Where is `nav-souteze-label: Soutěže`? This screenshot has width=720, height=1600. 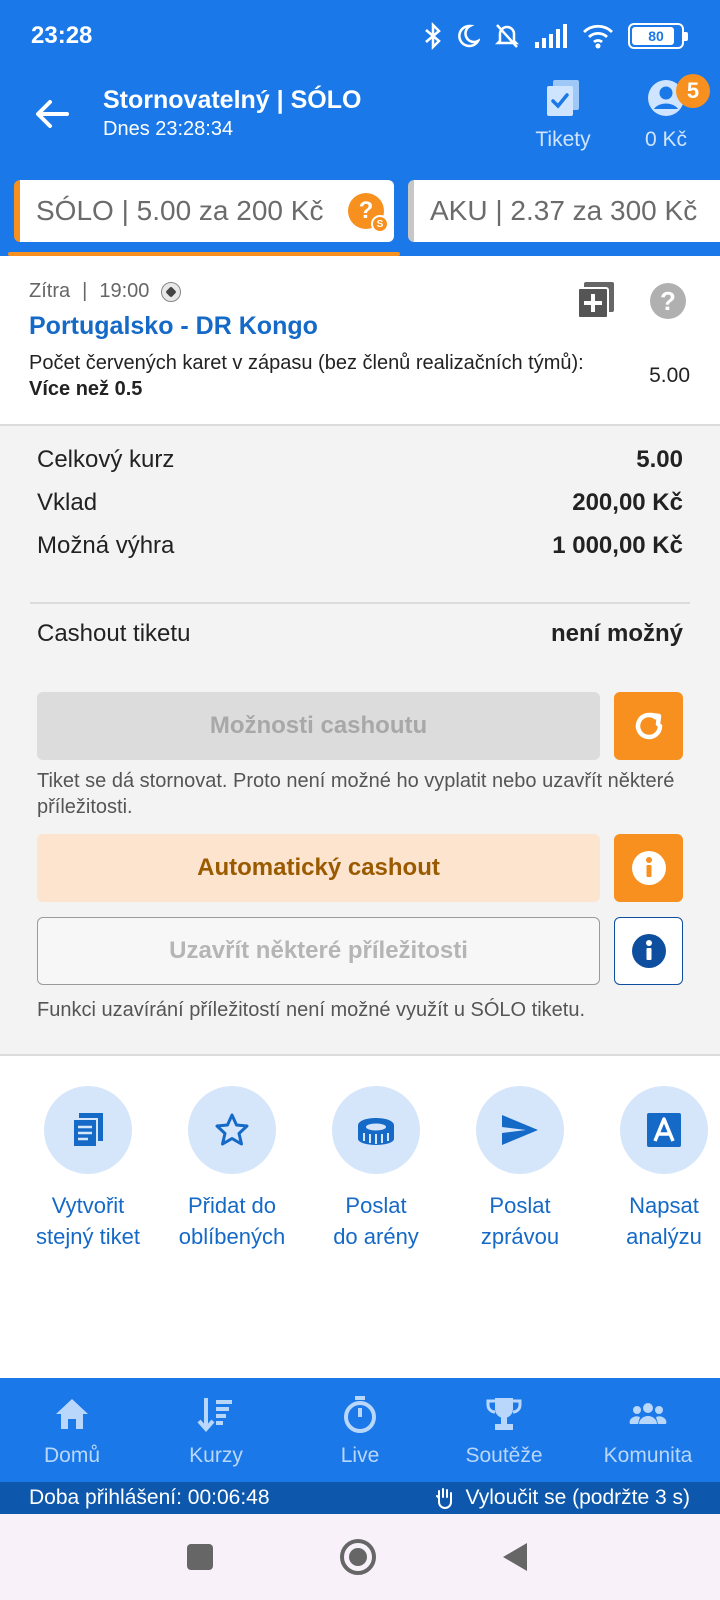
nav-souteze-label: Soutěže is located at coordinates (504, 1455).